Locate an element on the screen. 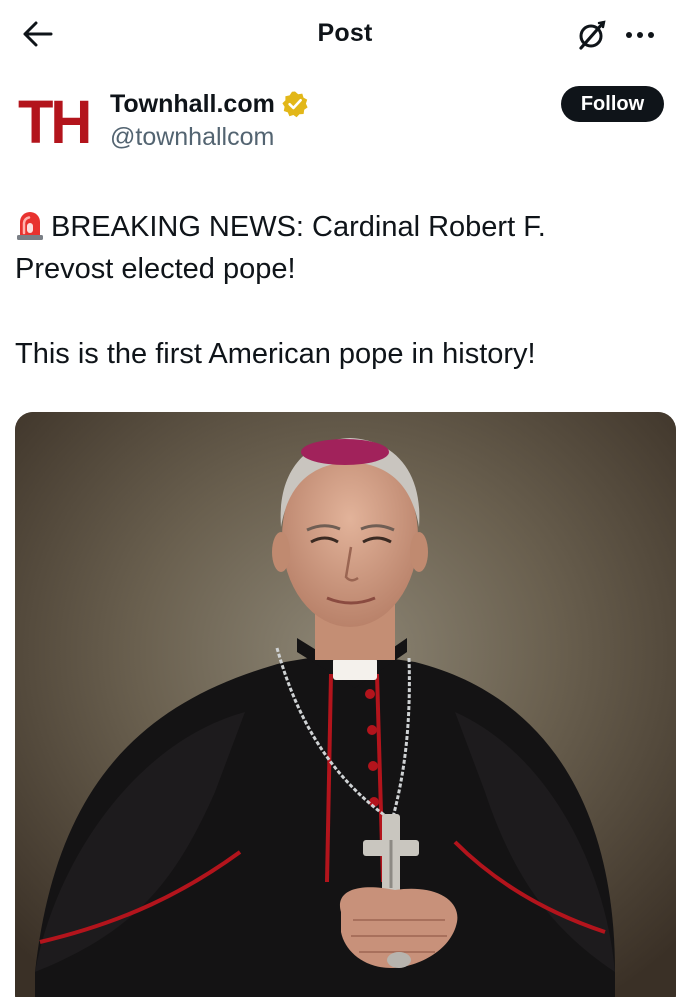  post-text-breaking: BREAKING NEWS: Cardinal Robert F. is located at coordinates (298, 227).